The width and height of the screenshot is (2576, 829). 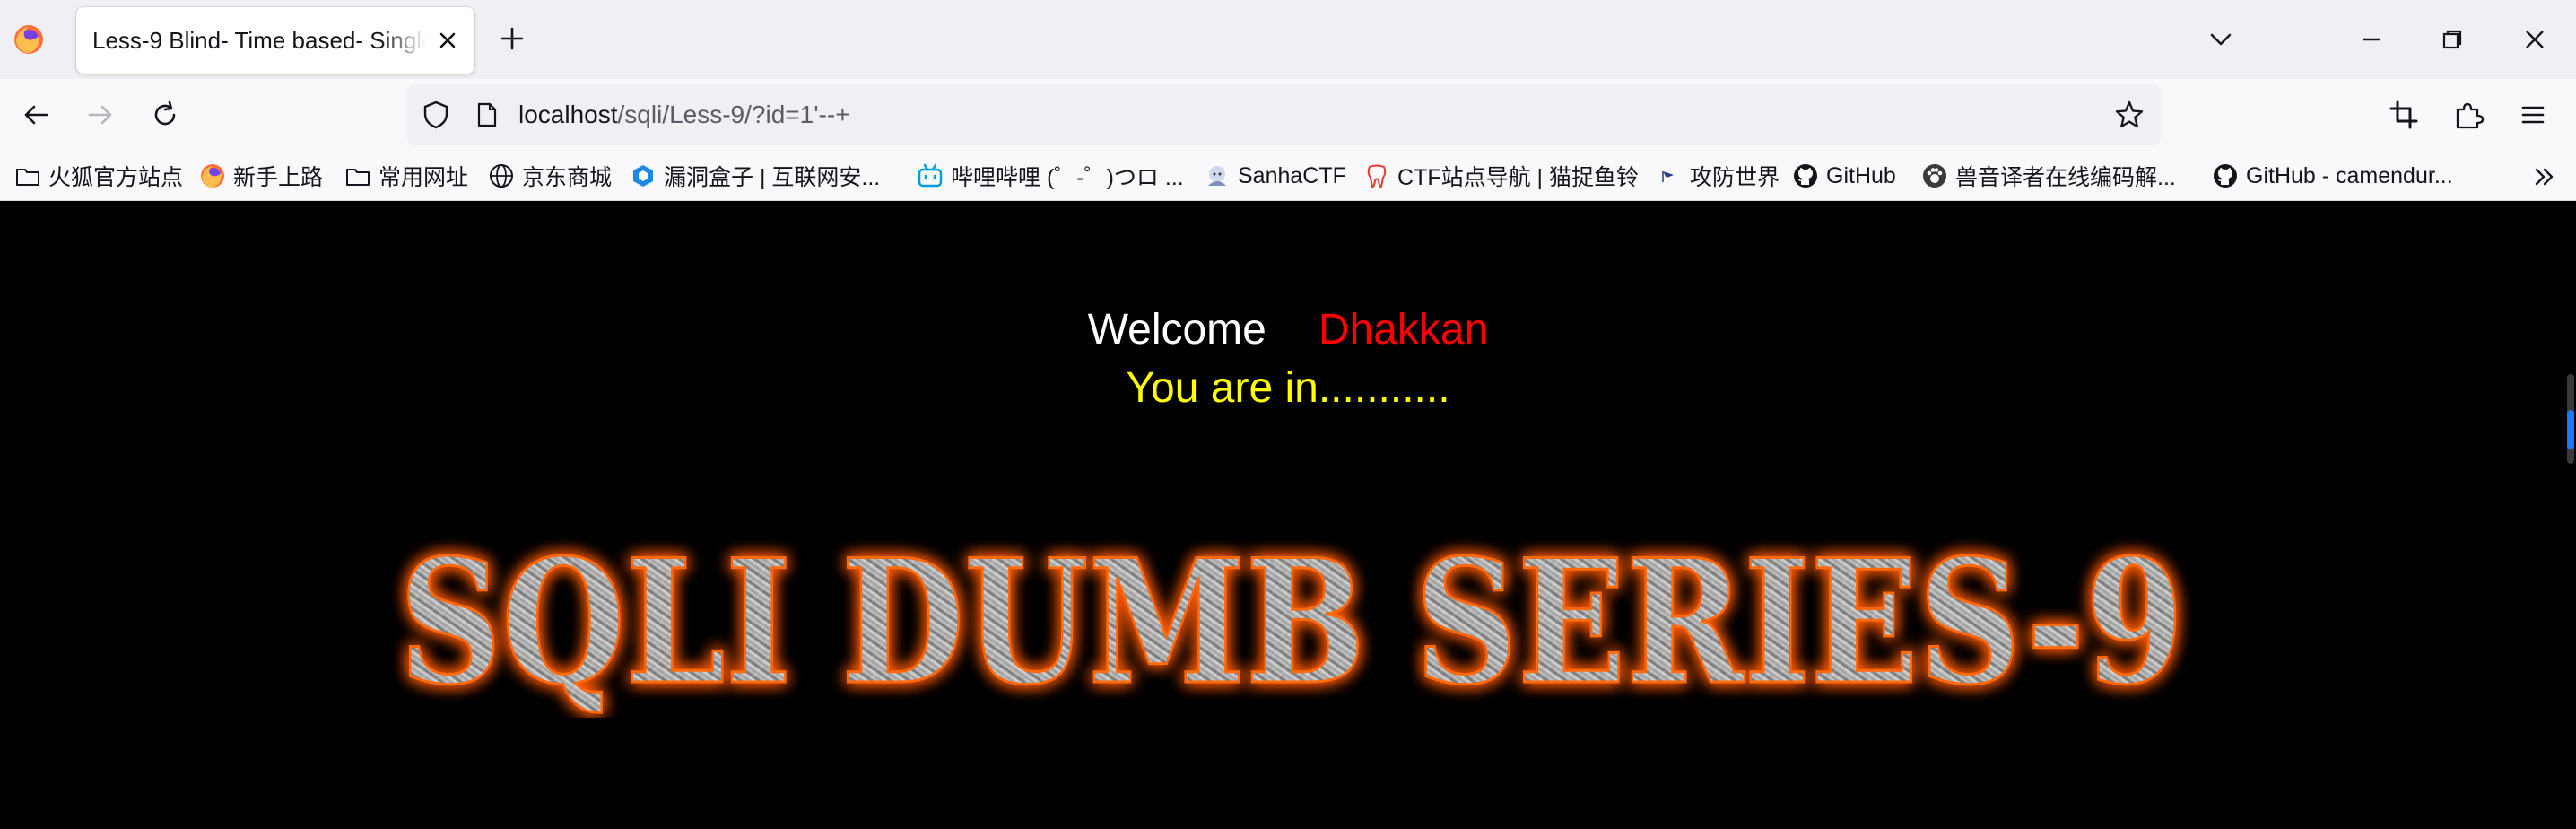 I want to click on bookmark-label: 京东商城, so click(x=567, y=177).